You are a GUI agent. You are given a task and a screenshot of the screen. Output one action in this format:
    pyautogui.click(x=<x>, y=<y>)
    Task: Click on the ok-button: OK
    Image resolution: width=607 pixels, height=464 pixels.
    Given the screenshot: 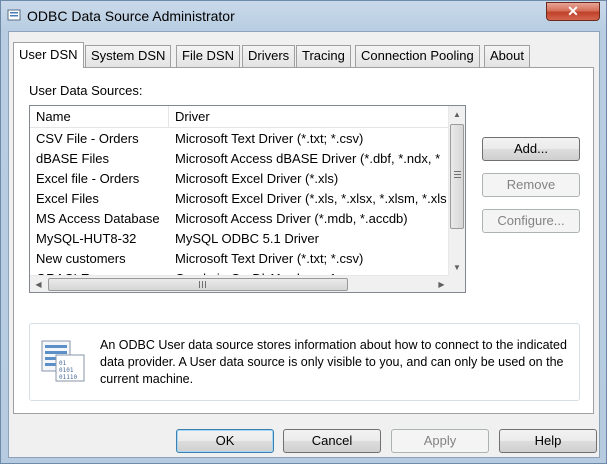 What is the action you would take?
    pyautogui.click(x=225, y=441)
    